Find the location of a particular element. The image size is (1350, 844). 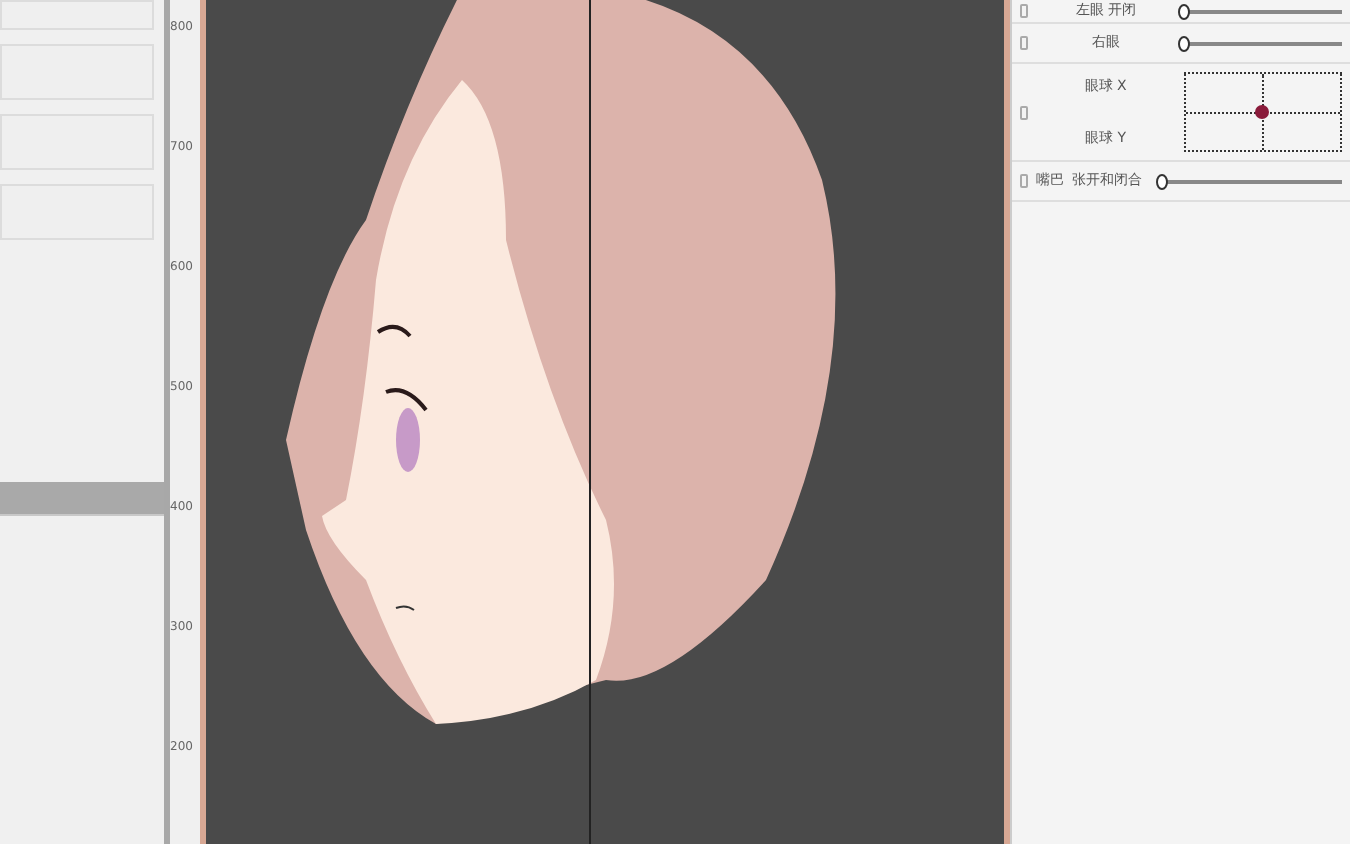

xy-pad is located at coordinates (1262, 112).